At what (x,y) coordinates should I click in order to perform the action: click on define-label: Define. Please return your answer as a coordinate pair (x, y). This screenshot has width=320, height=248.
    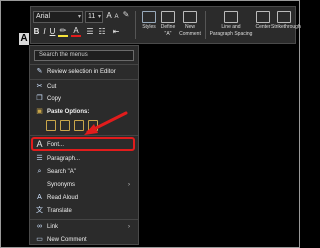
    Looking at the image, I should click on (168, 27).